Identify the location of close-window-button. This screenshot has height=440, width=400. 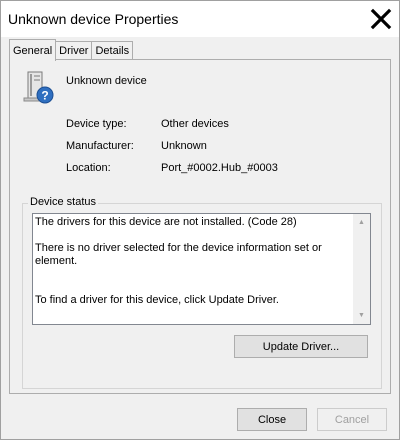
(381, 19).